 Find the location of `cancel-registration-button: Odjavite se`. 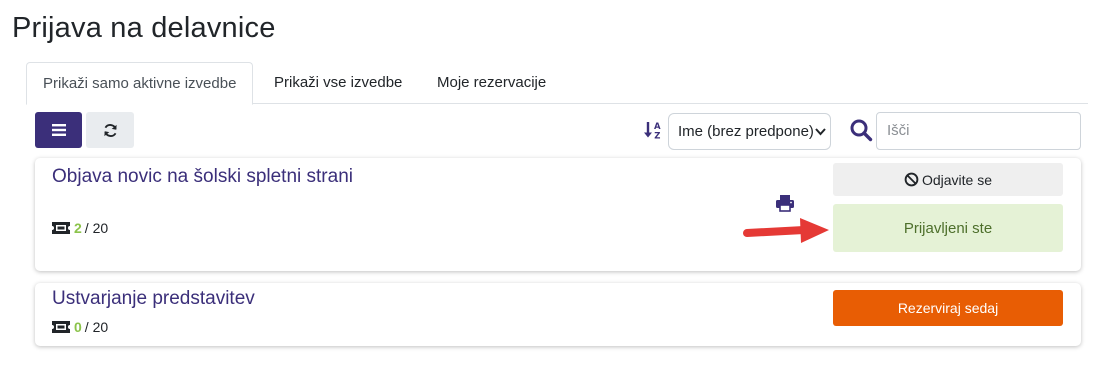

cancel-registration-button: Odjavite se is located at coordinates (948, 179).